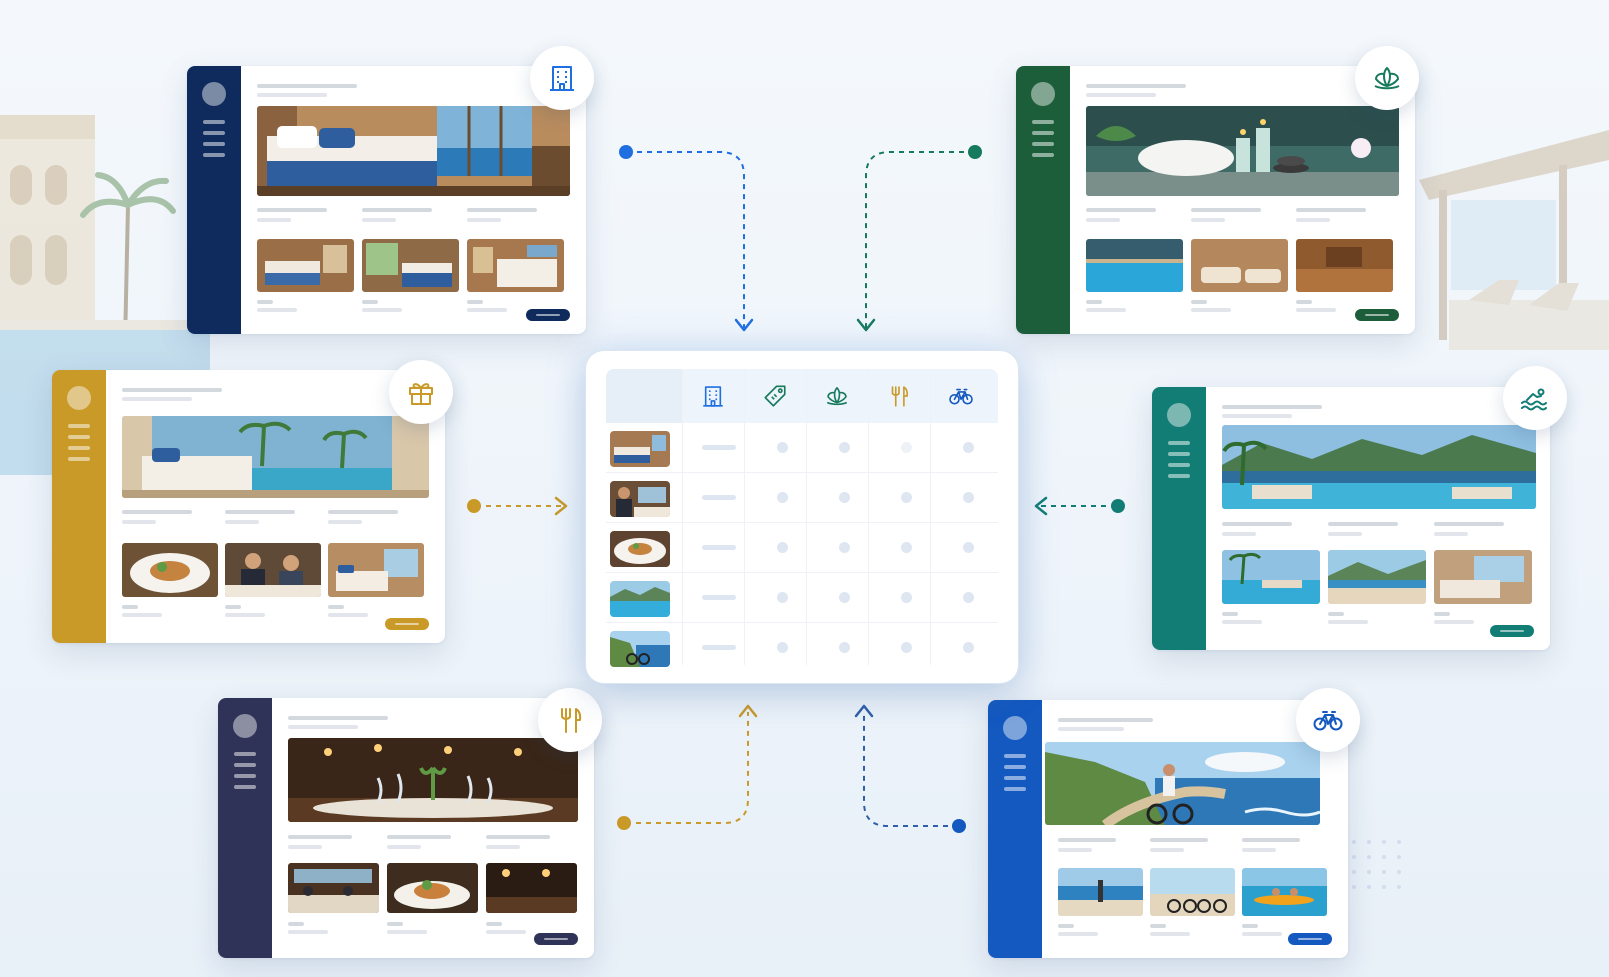 The image size is (1609, 977). Describe the element at coordinates (1182, 783) in the screenshot. I see `coastal-cycling-image` at that location.